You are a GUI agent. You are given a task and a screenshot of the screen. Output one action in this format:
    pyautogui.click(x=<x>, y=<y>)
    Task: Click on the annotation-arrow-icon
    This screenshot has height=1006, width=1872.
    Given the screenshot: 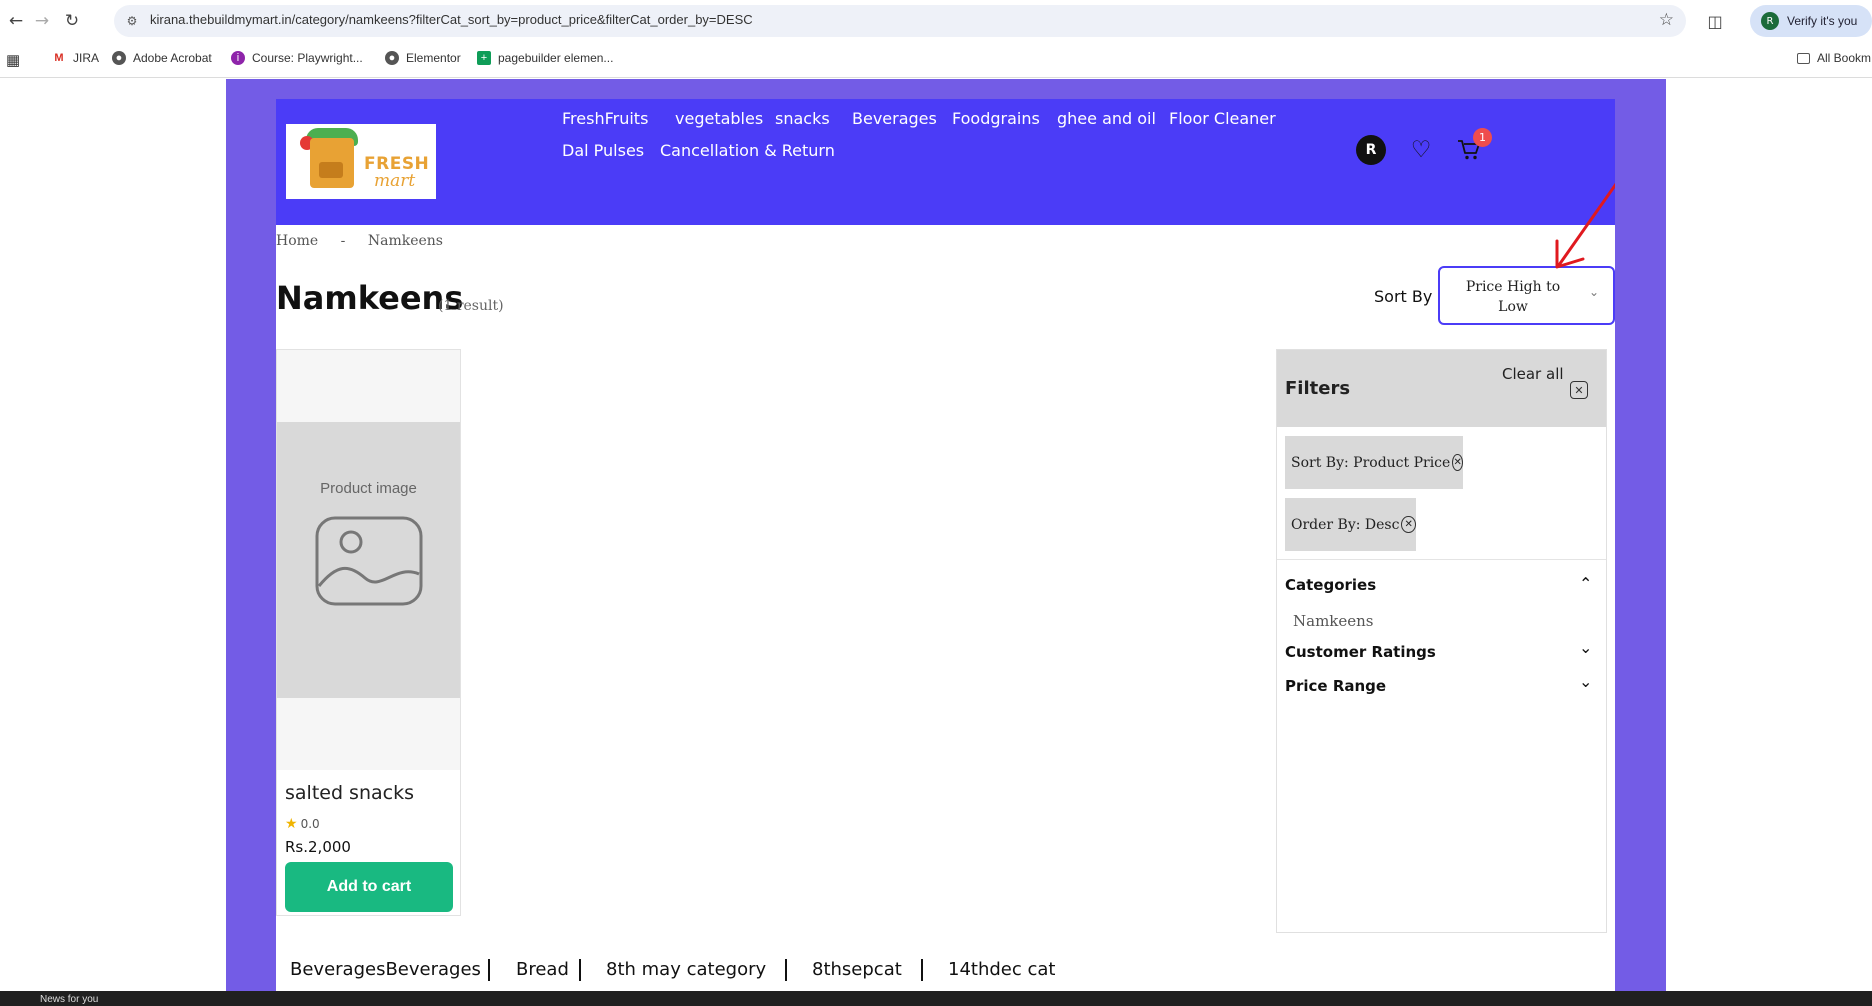 What is the action you would take?
    pyautogui.click(x=1585, y=225)
    